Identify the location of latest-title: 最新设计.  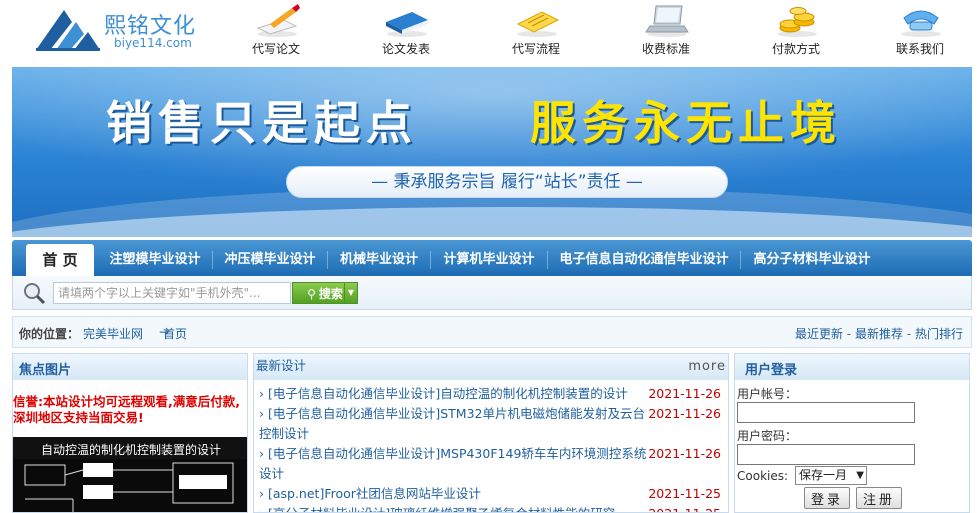
(281, 365).